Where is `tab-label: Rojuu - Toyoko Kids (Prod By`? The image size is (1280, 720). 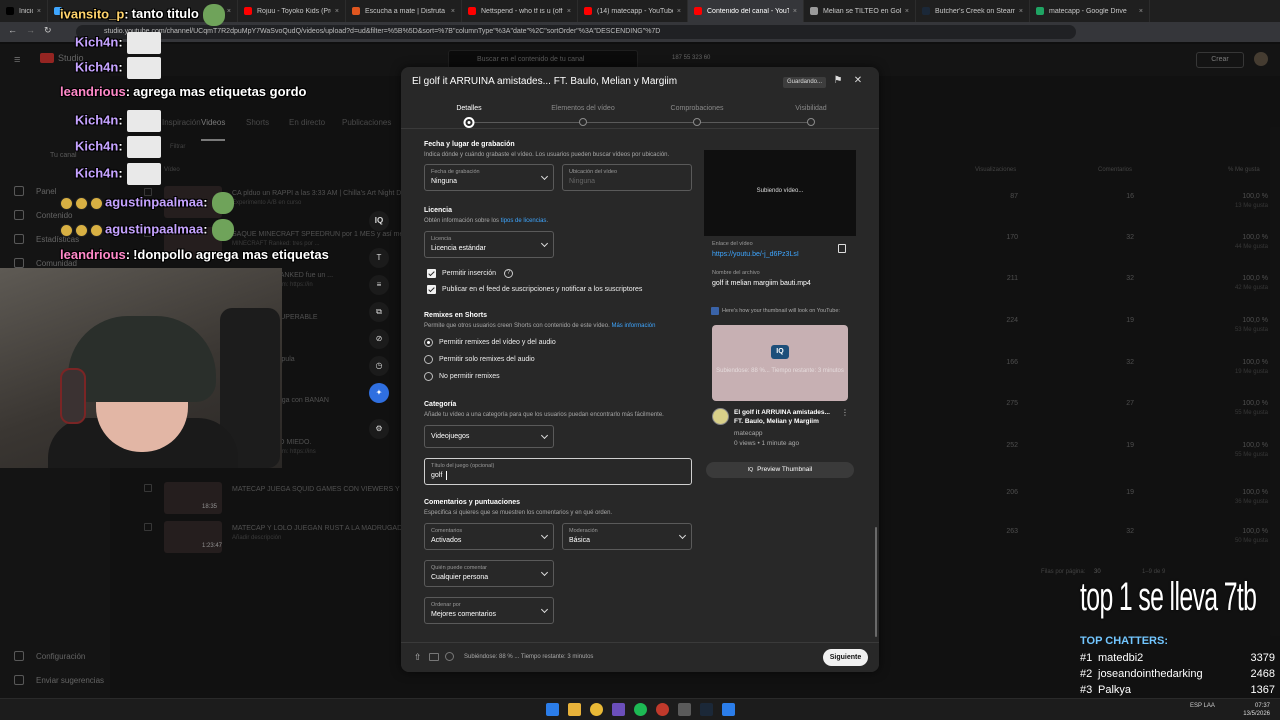 tab-label: Rojuu - Toyoko Kids (Prod By is located at coordinates (294, 11).